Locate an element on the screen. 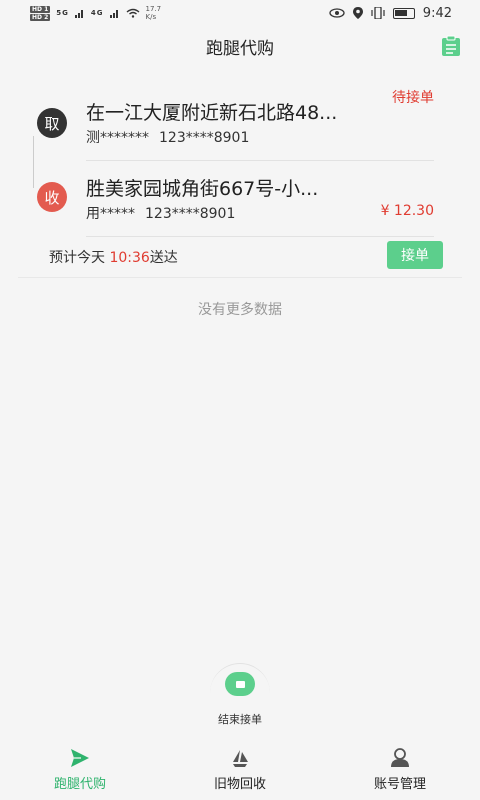 The width and height of the screenshot is (480, 800). location-icon is located at coordinates (357, 13).